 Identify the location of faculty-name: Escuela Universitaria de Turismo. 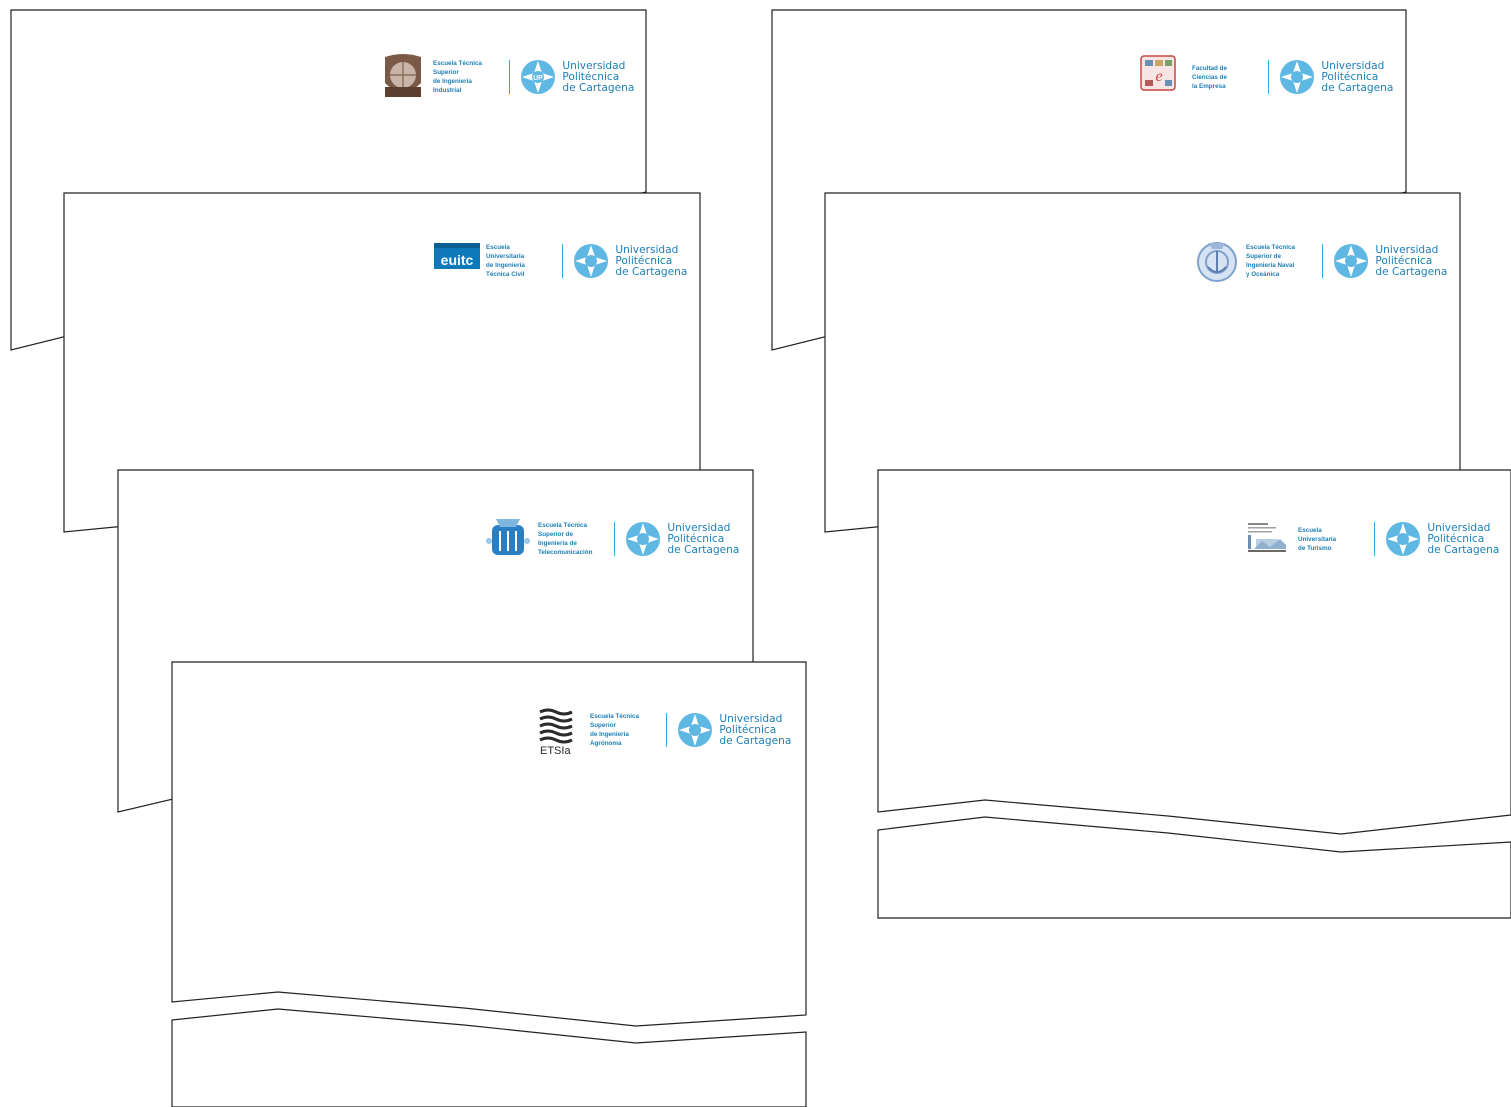
(1317, 539).